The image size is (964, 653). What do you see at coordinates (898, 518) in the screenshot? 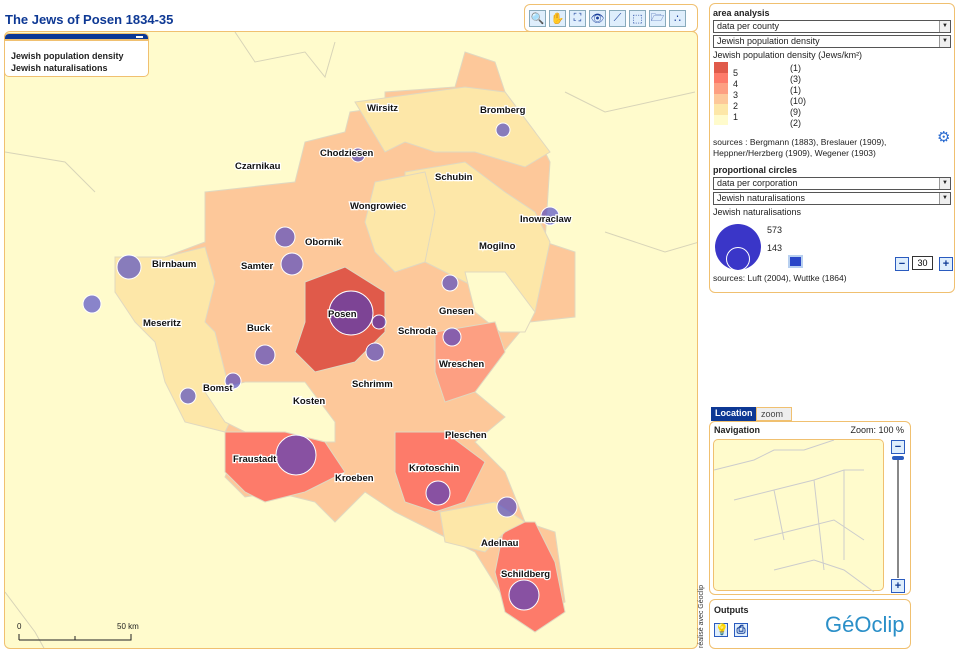
I see `zoom-slider-track` at bounding box center [898, 518].